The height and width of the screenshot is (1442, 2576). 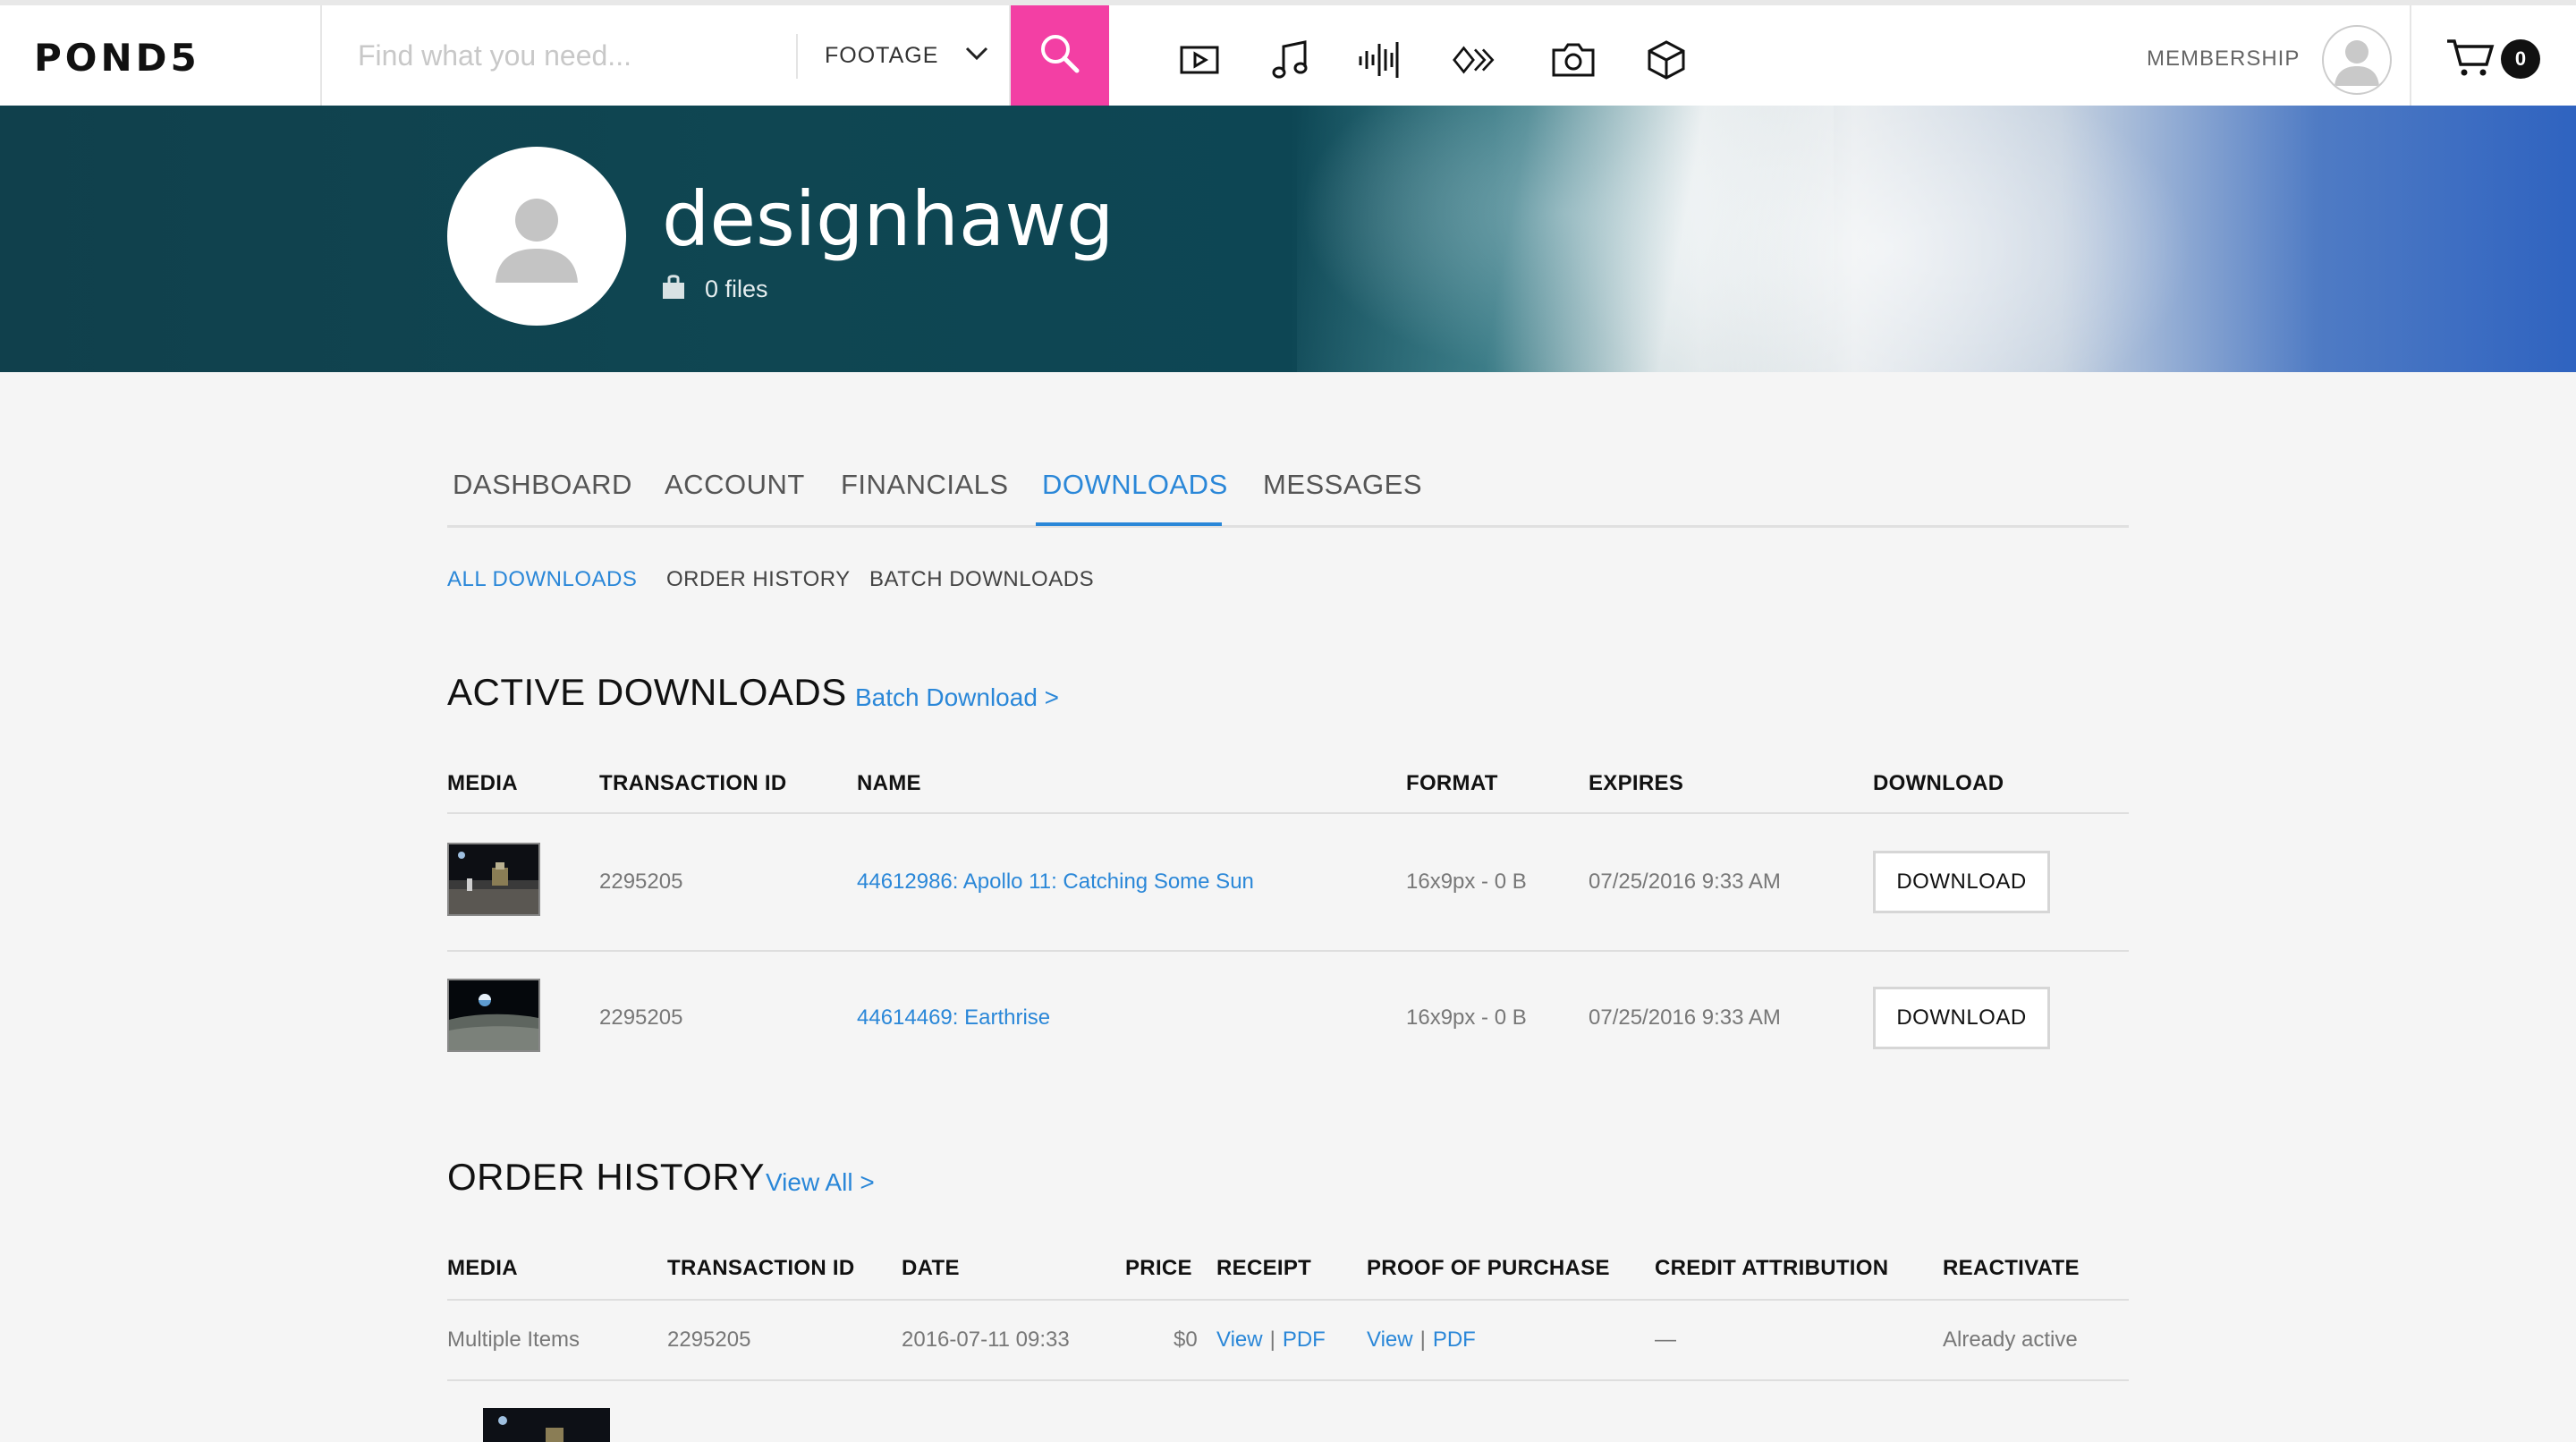 I want to click on receipt-links: View | PDF, so click(x=1271, y=1340).